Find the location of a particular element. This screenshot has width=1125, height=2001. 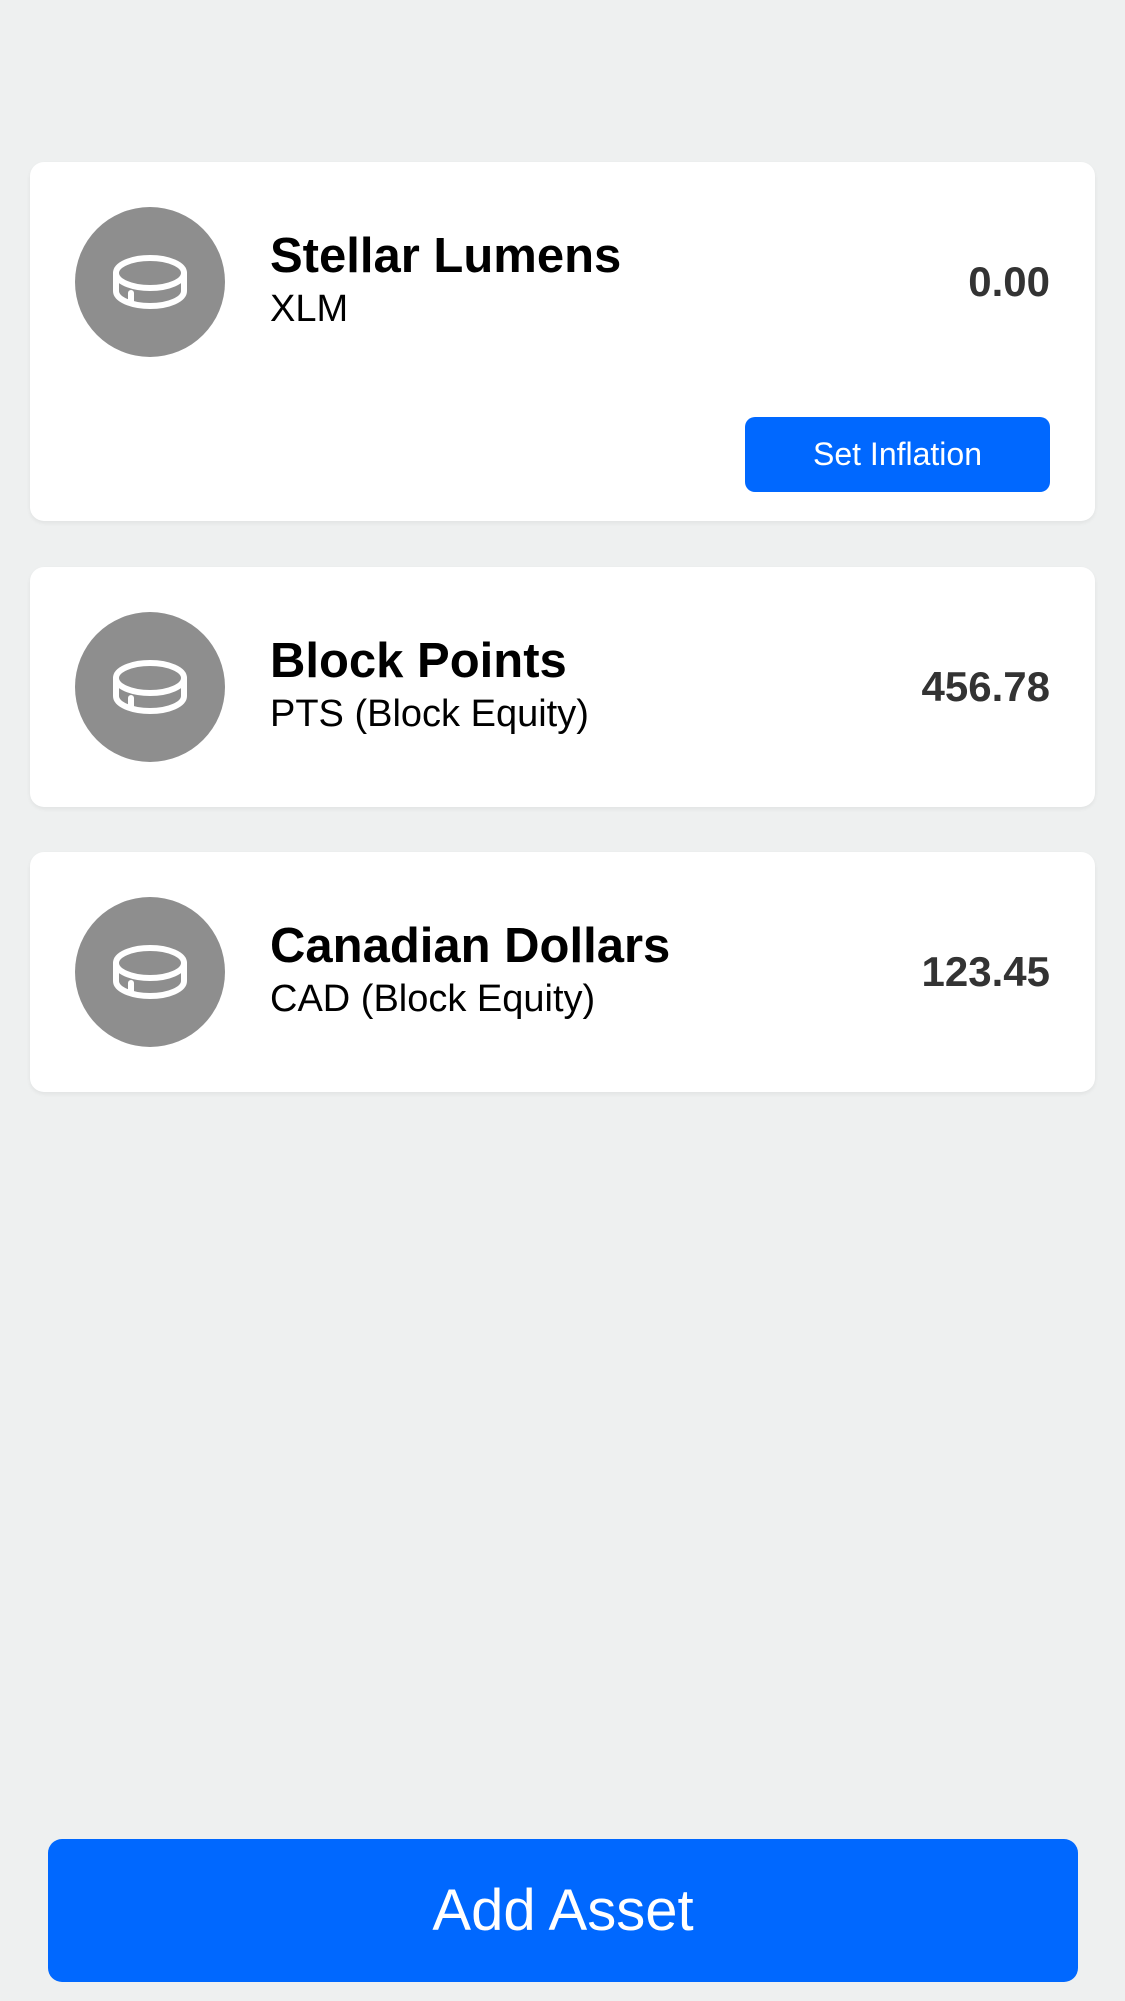

asset-balance: 456.78 is located at coordinates (985, 686).